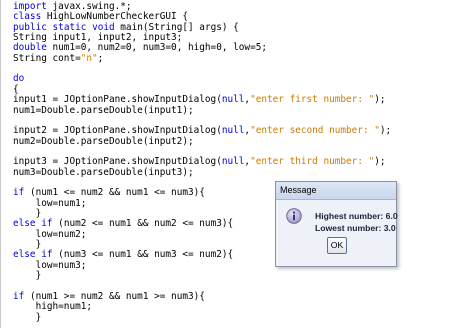 The width and height of the screenshot is (474, 328). What do you see at coordinates (356, 216) in the screenshot?
I see `highest-number-text: Highest number: 6.0` at bounding box center [356, 216].